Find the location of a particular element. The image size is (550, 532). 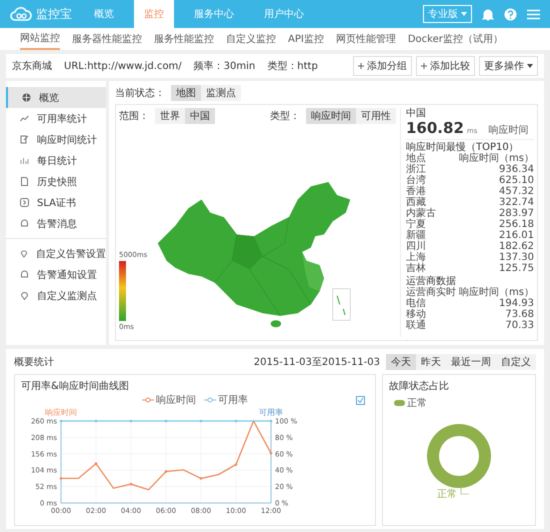

document-icon is located at coordinates (24, 181).